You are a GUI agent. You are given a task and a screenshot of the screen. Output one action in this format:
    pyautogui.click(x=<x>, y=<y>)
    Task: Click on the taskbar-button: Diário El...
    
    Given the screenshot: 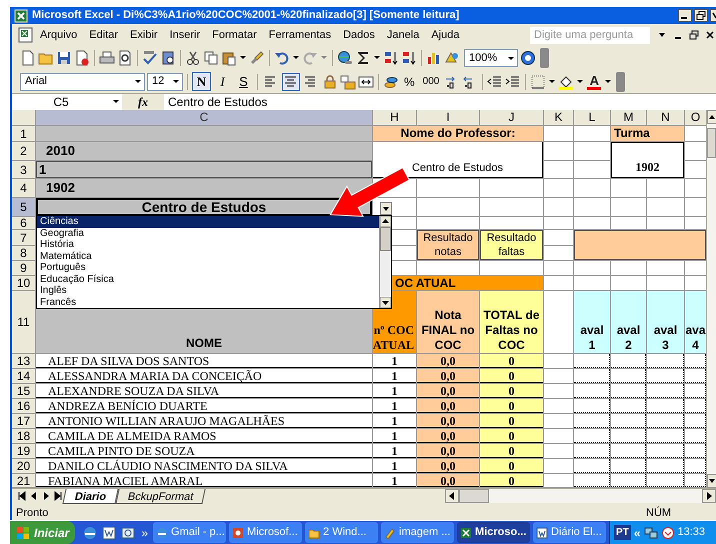 What is the action you would take?
    pyautogui.click(x=569, y=532)
    